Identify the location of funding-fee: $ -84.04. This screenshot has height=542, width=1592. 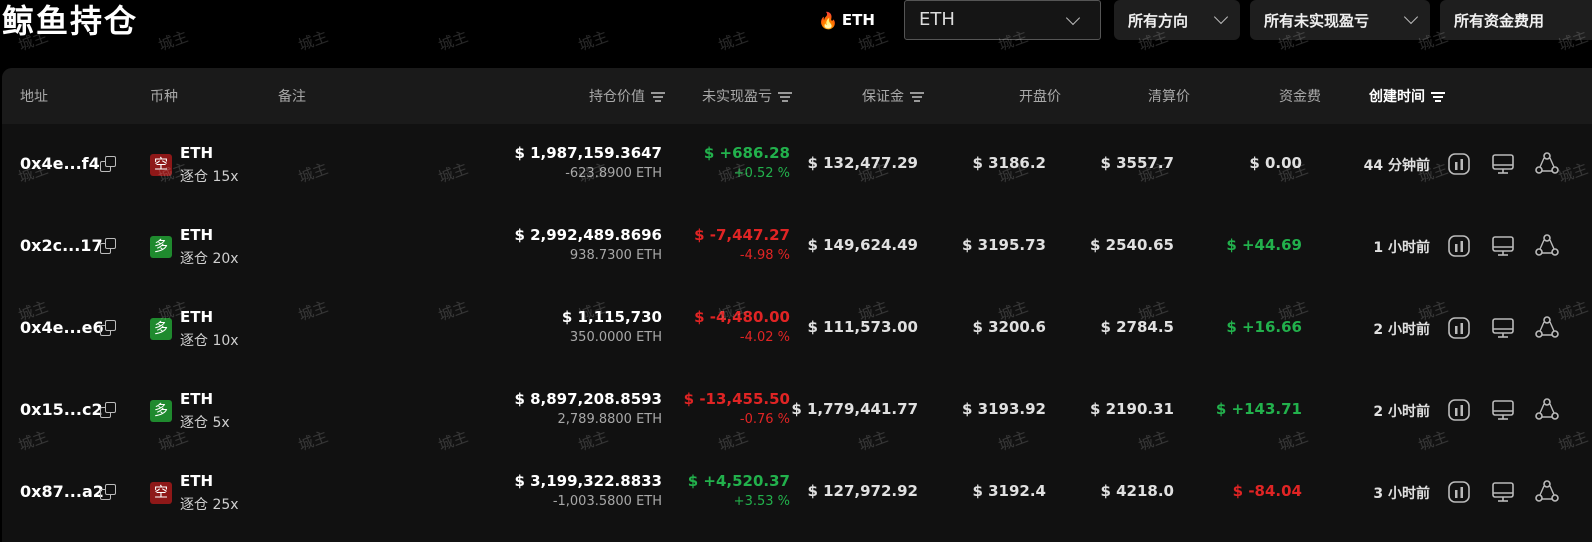
(1267, 491).